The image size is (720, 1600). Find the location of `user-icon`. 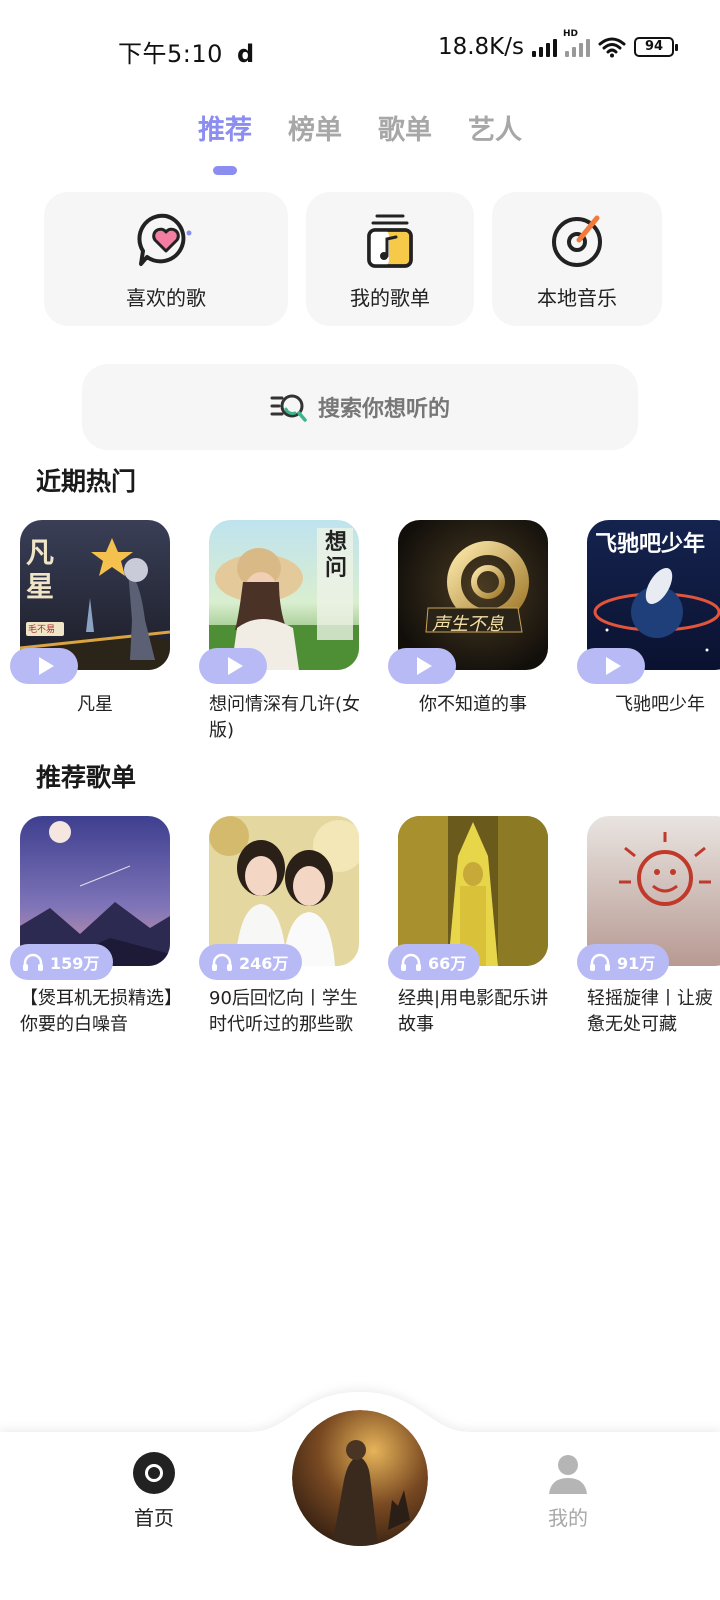

user-icon is located at coordinates (568, 1474).